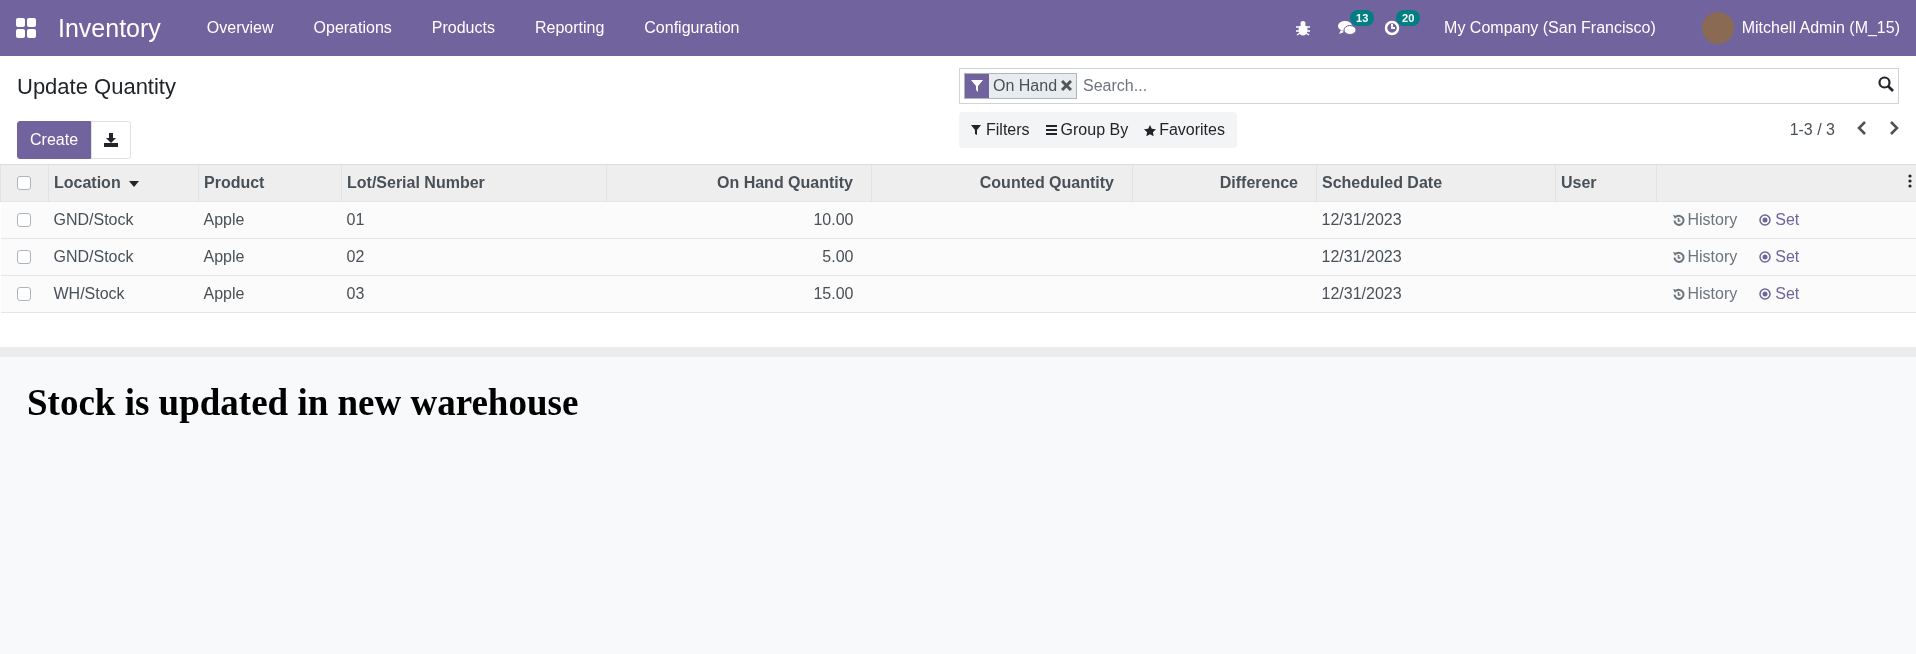 The height and width of the screenshot is (654, 1916). Describe the element at coordinates (1150, 130) in the screenshot. I see `star-icon` at that location.